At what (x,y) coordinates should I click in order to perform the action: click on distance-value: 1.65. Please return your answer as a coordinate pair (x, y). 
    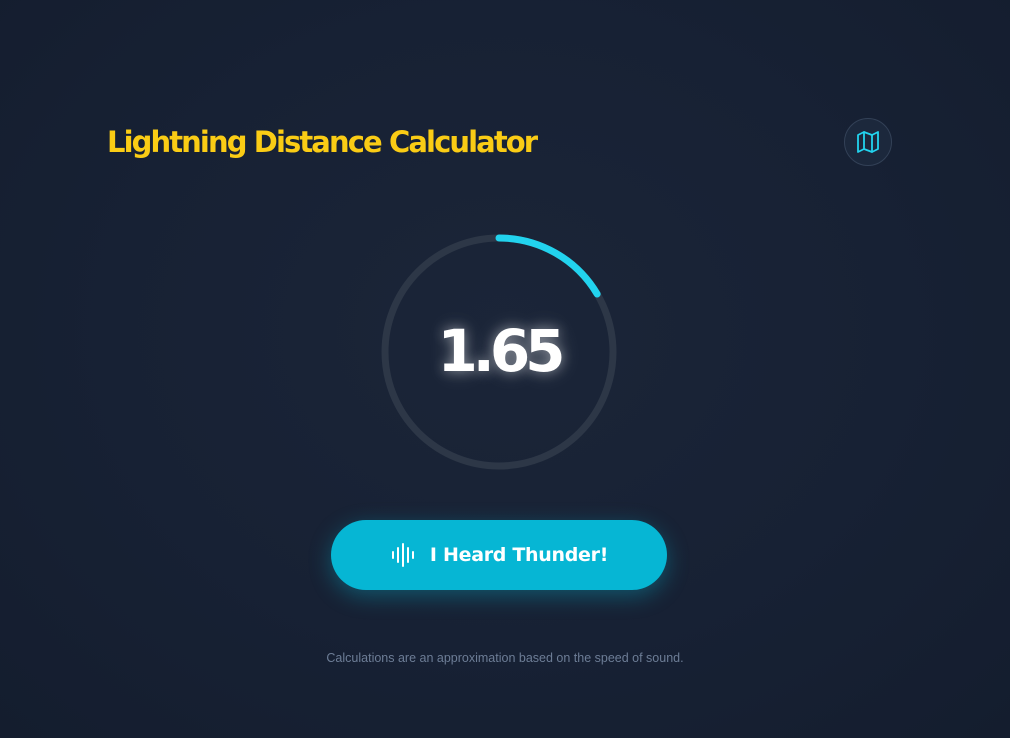
    Looking at the image, I should click on (501, 351).